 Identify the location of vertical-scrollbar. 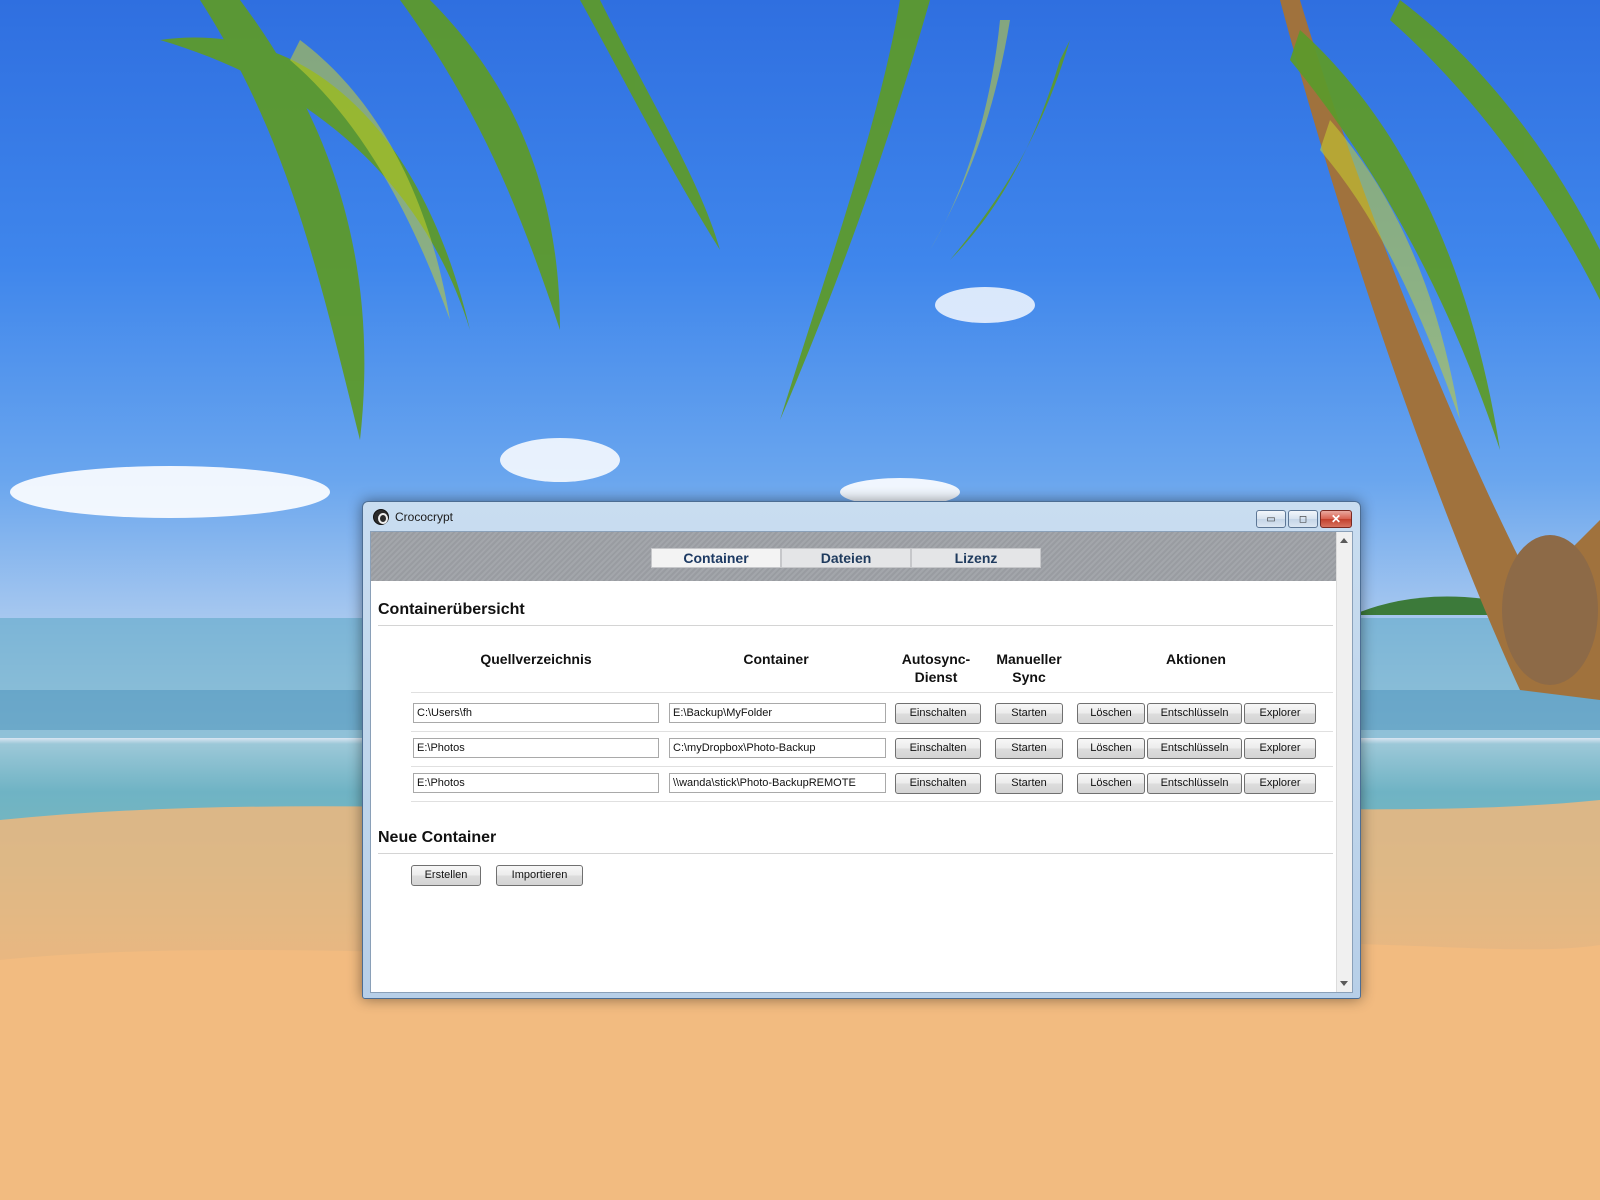
(1344, 762).